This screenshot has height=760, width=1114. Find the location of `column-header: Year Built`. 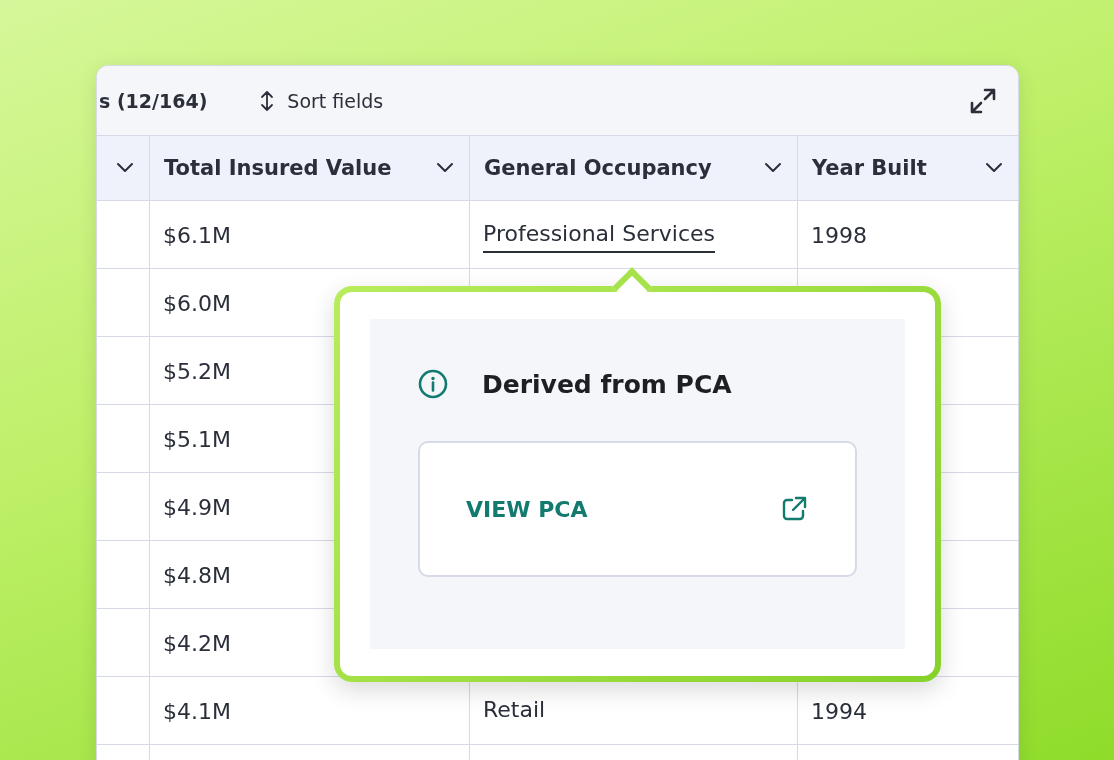

column-header: Year Built is located at coordinates (908, 168).